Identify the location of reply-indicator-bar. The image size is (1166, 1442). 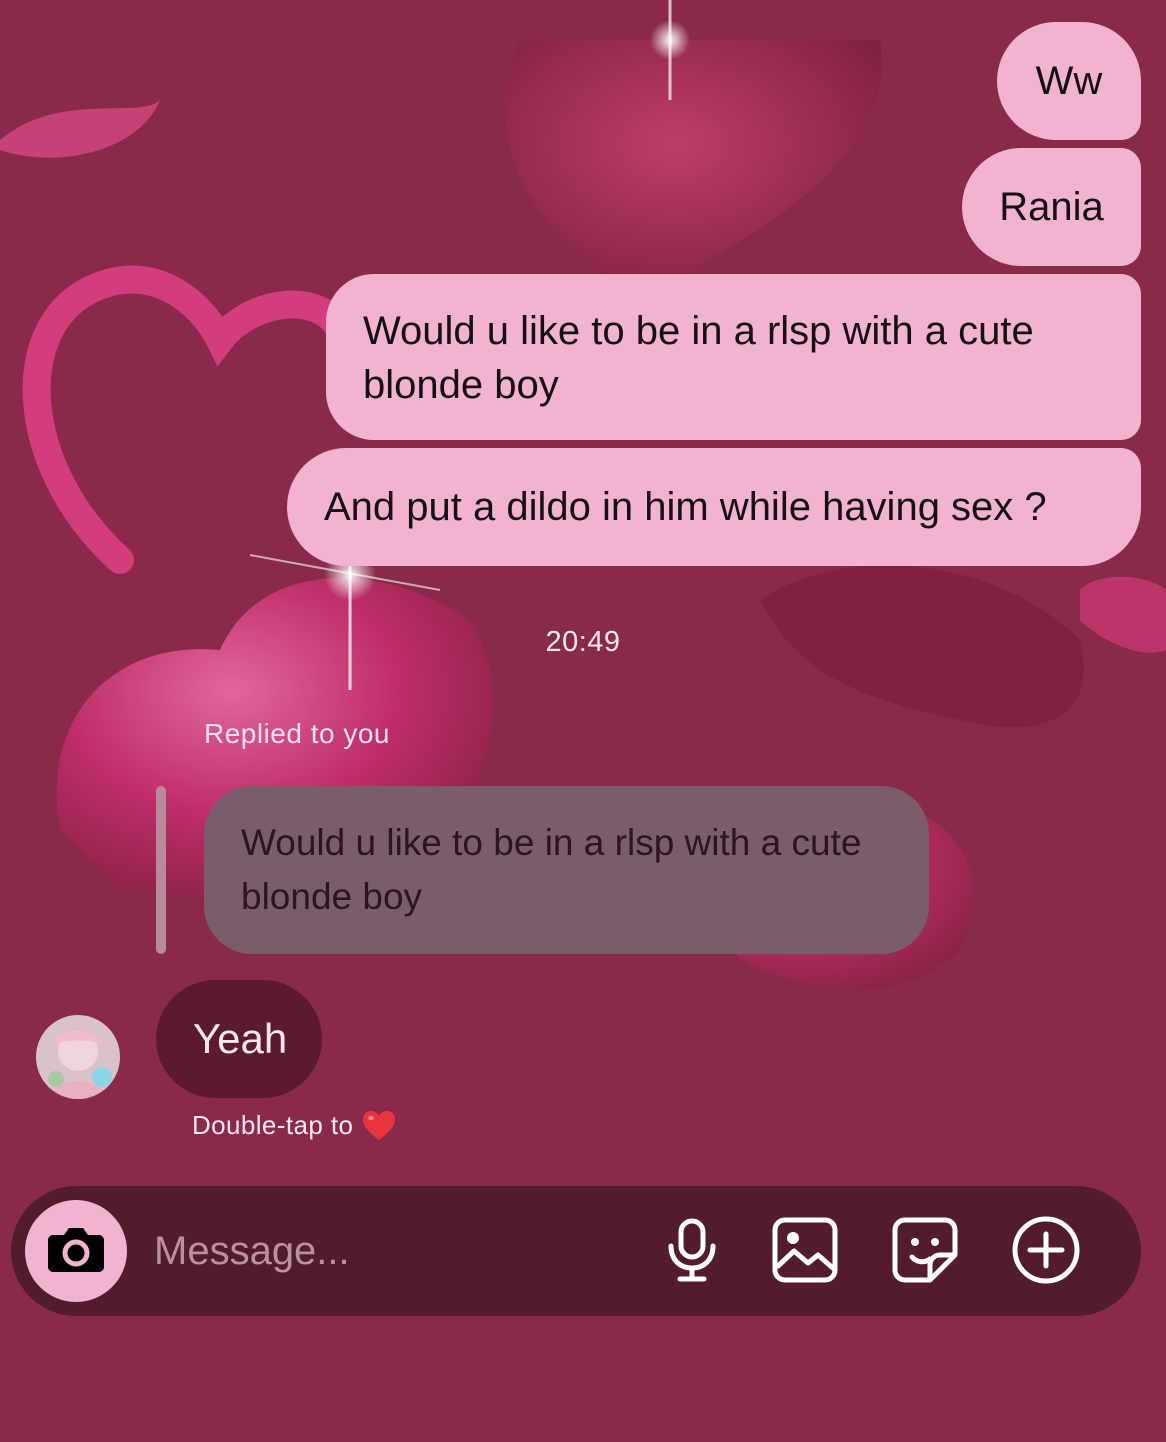
(161, 870).